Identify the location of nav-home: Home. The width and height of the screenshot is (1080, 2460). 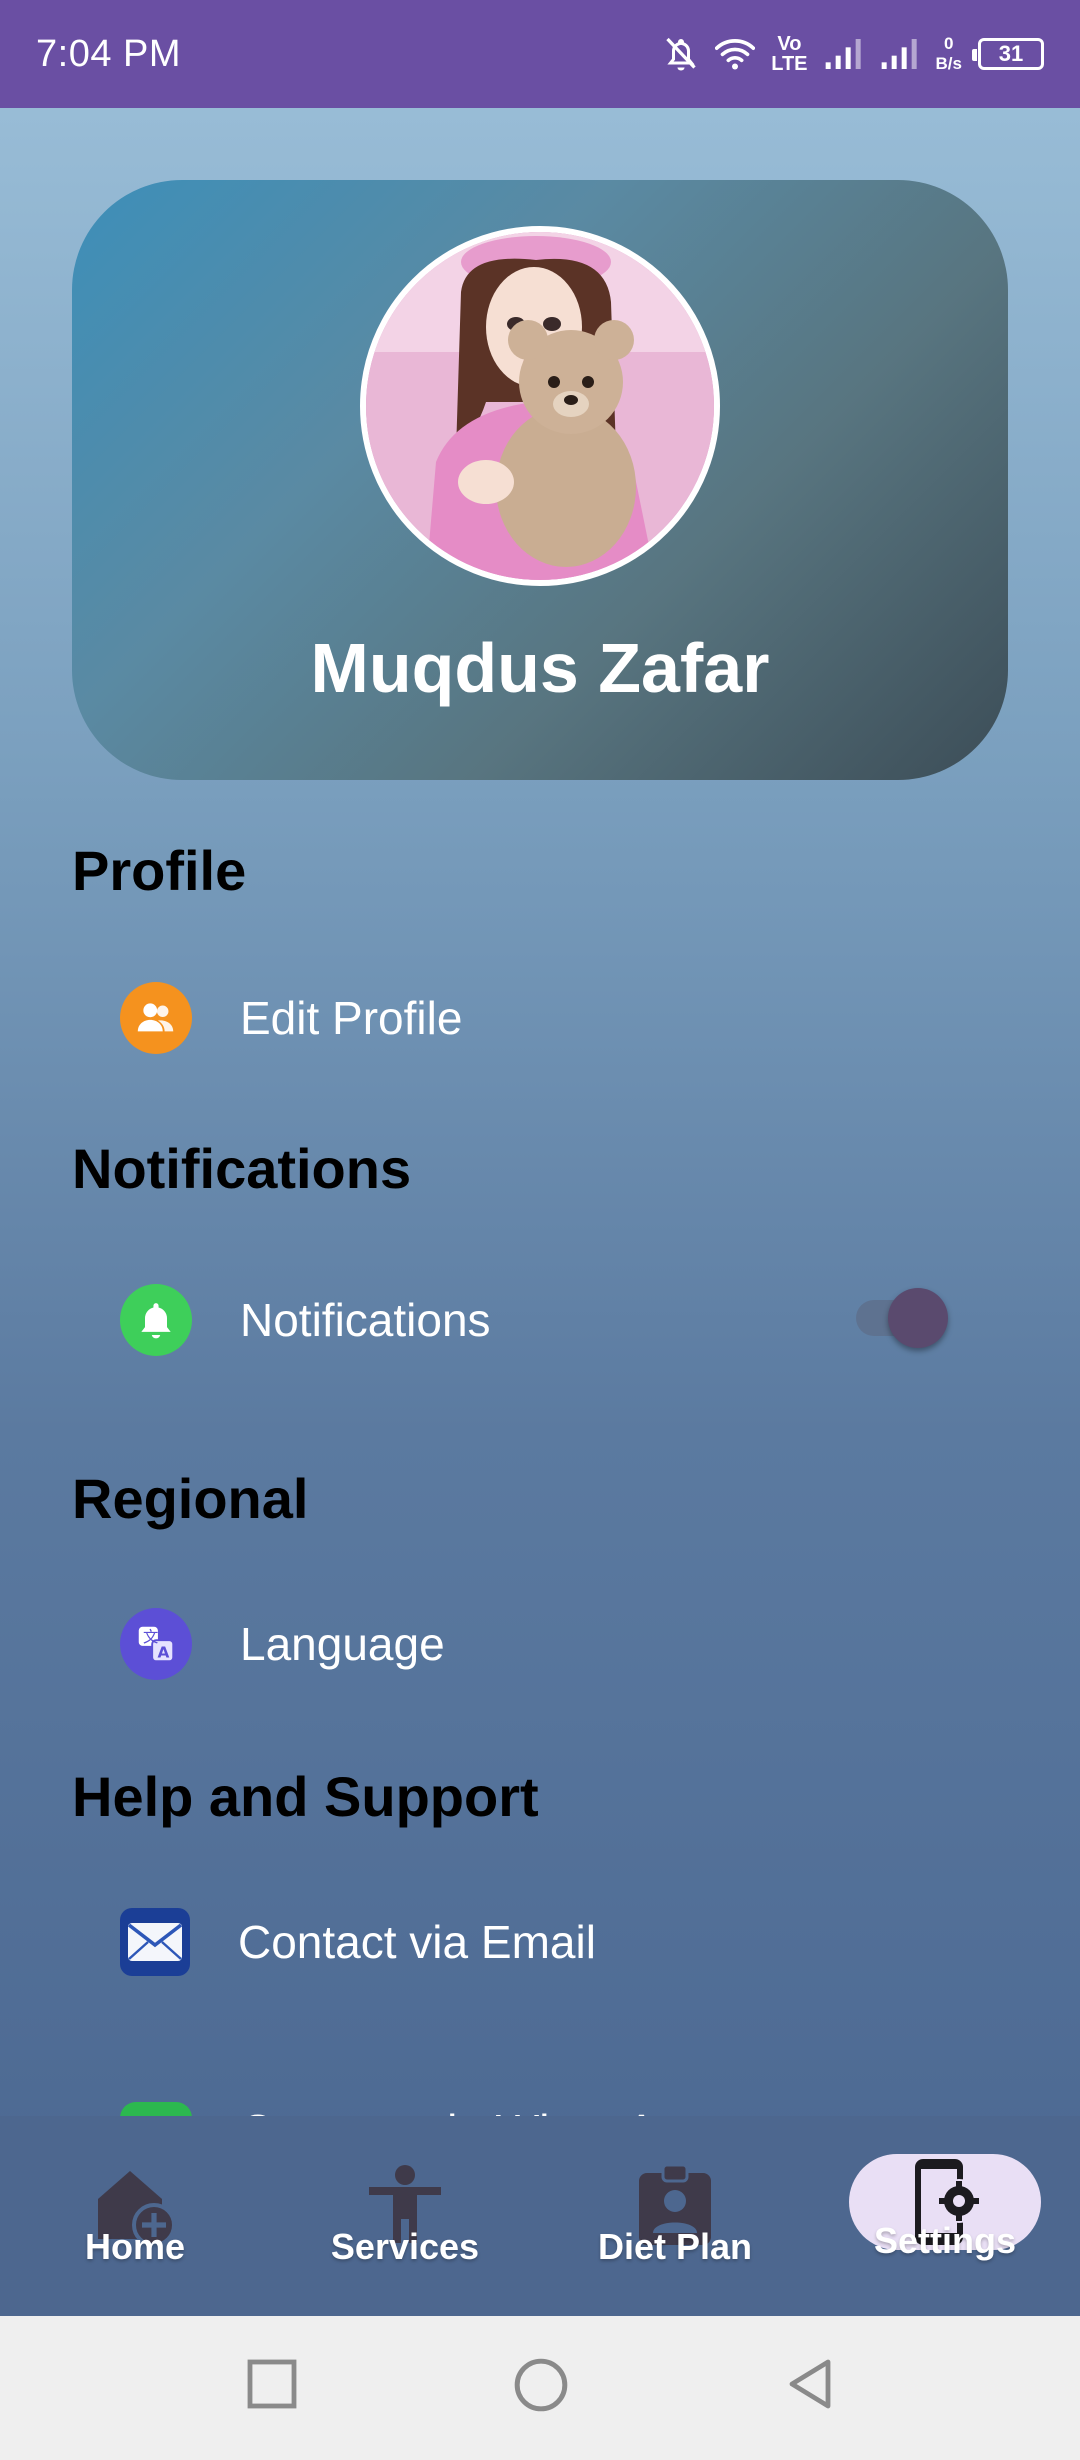
(135, 2216).